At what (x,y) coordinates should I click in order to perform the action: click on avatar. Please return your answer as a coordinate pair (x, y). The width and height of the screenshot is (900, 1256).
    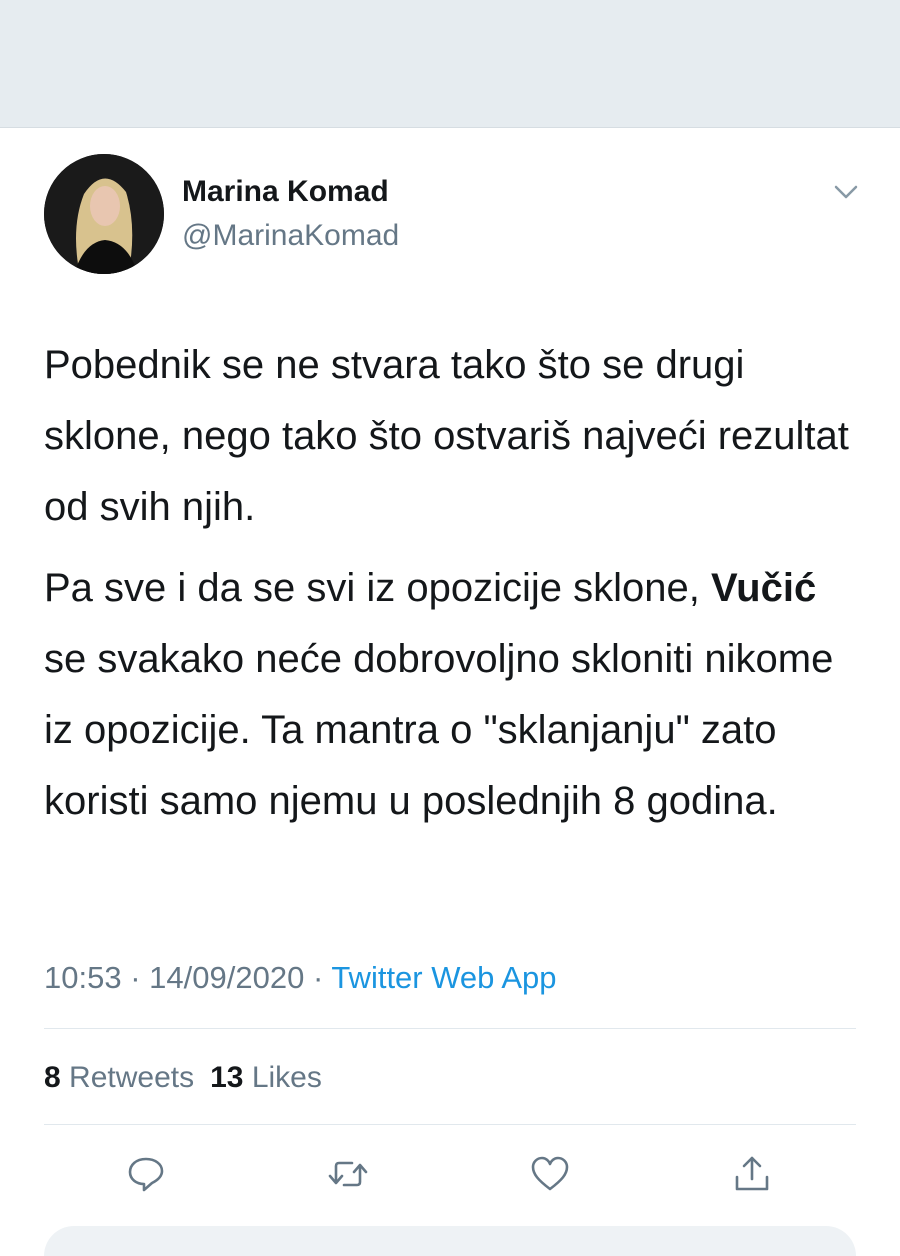
    Looking at the image, I should click on (104, 214).